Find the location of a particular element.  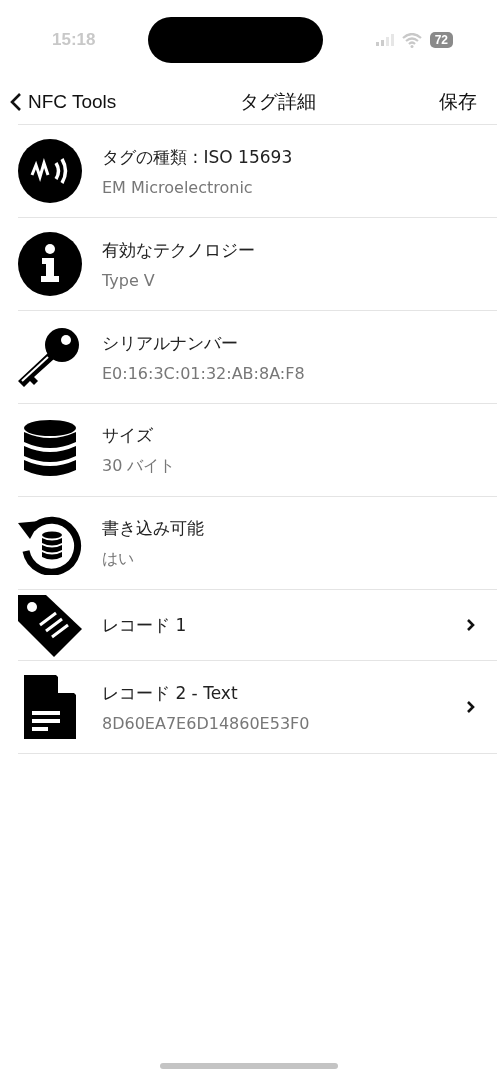

wifi-icon is located at coordinates (411, 40).